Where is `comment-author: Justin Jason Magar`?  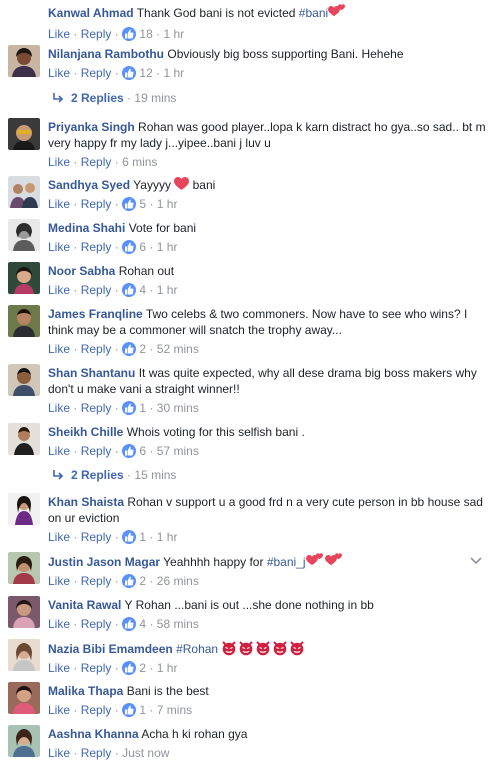 comment-author: Justin Jason Magar is located at coordinates (104, 562).